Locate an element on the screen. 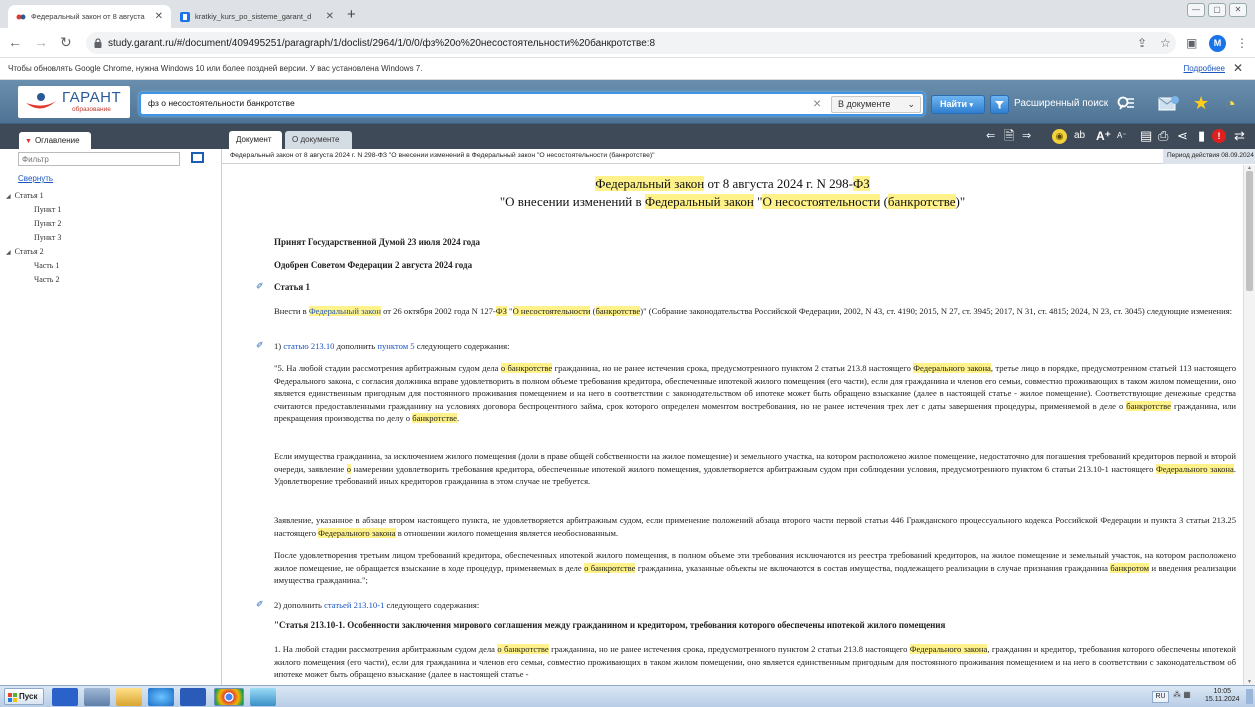 The image size is (1255, 707). share-icon: ⋖ is located at coordinates (1182, 136).